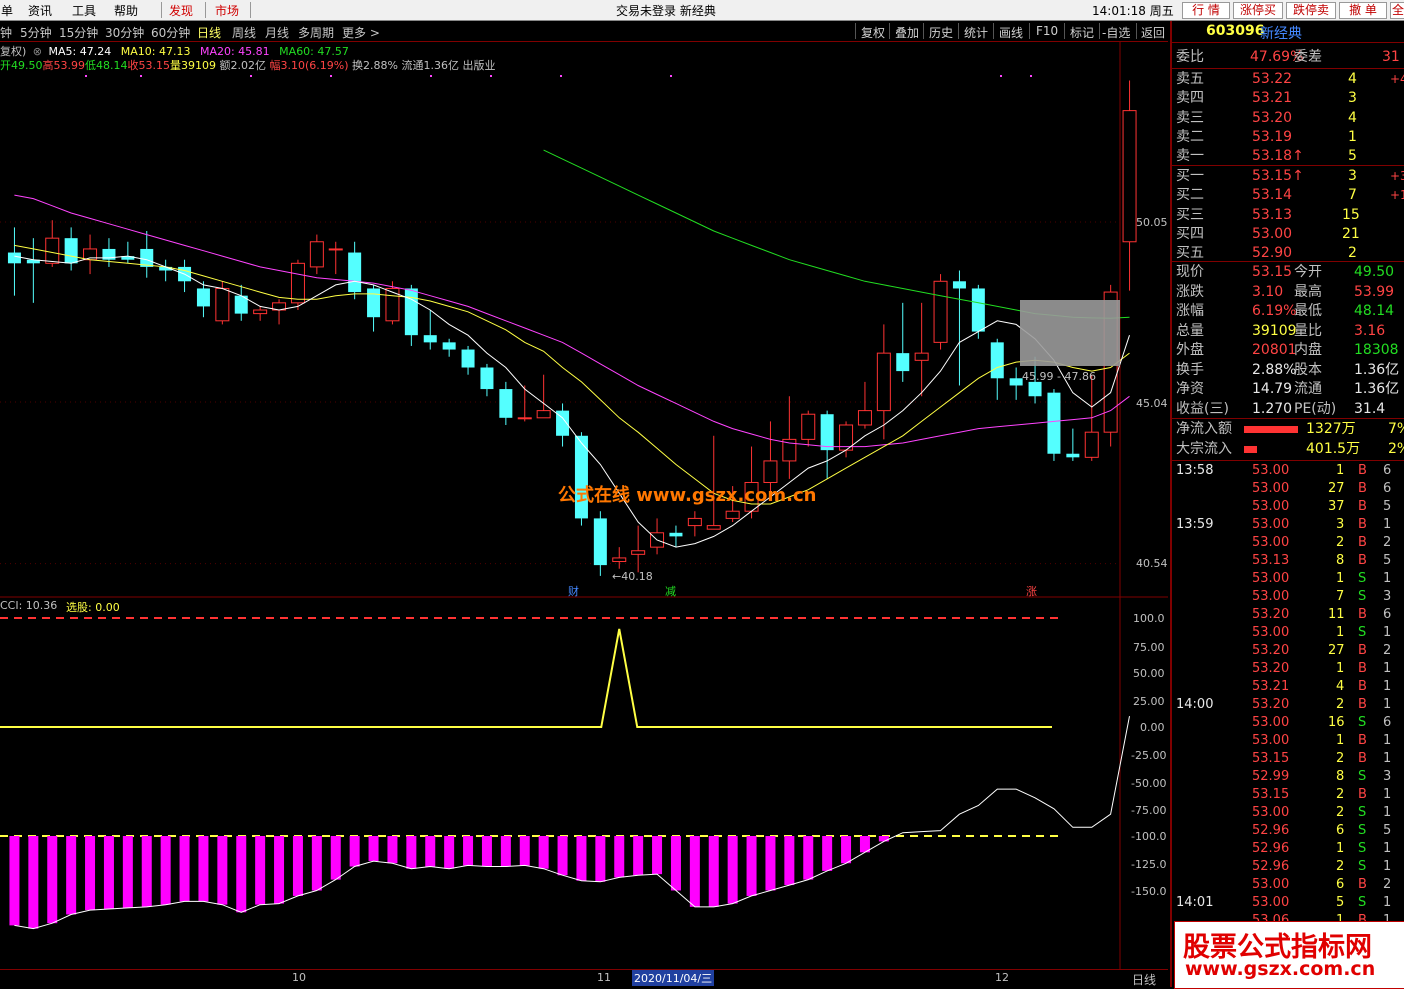  I want to click on all-button: 全, so click(1397, 10).